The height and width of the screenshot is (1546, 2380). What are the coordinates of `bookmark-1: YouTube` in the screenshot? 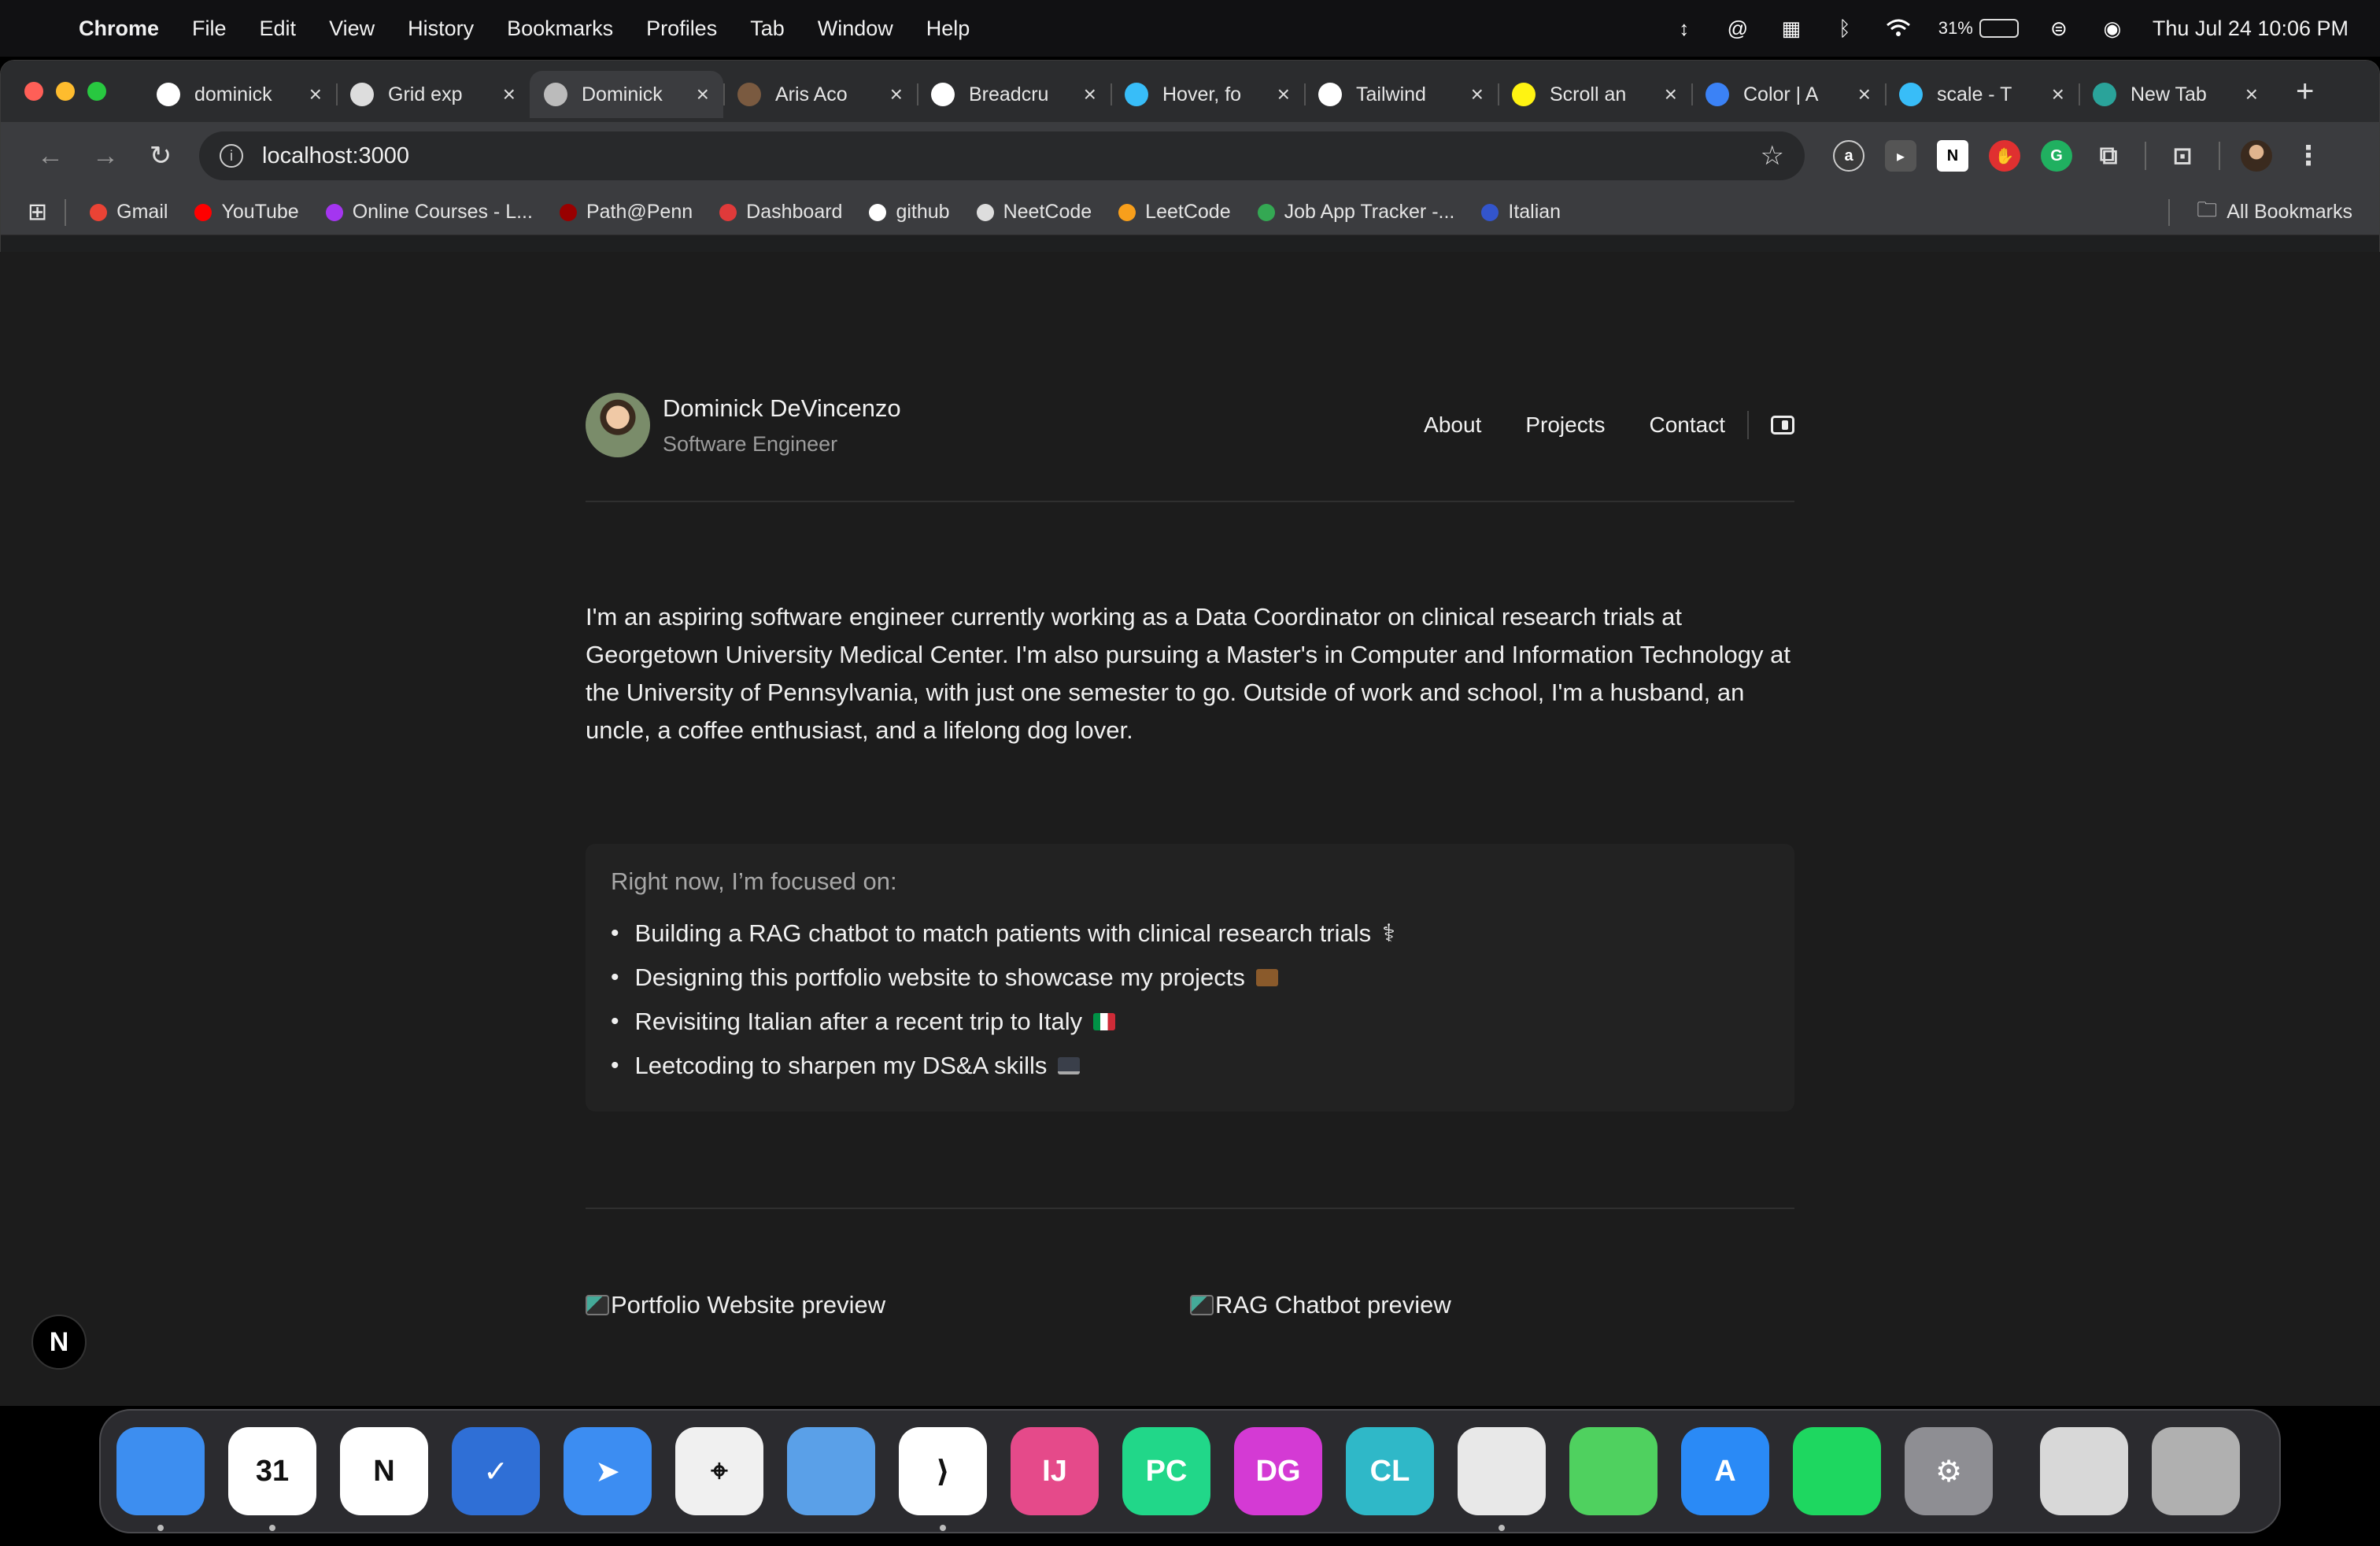 It's located at (246, 213).